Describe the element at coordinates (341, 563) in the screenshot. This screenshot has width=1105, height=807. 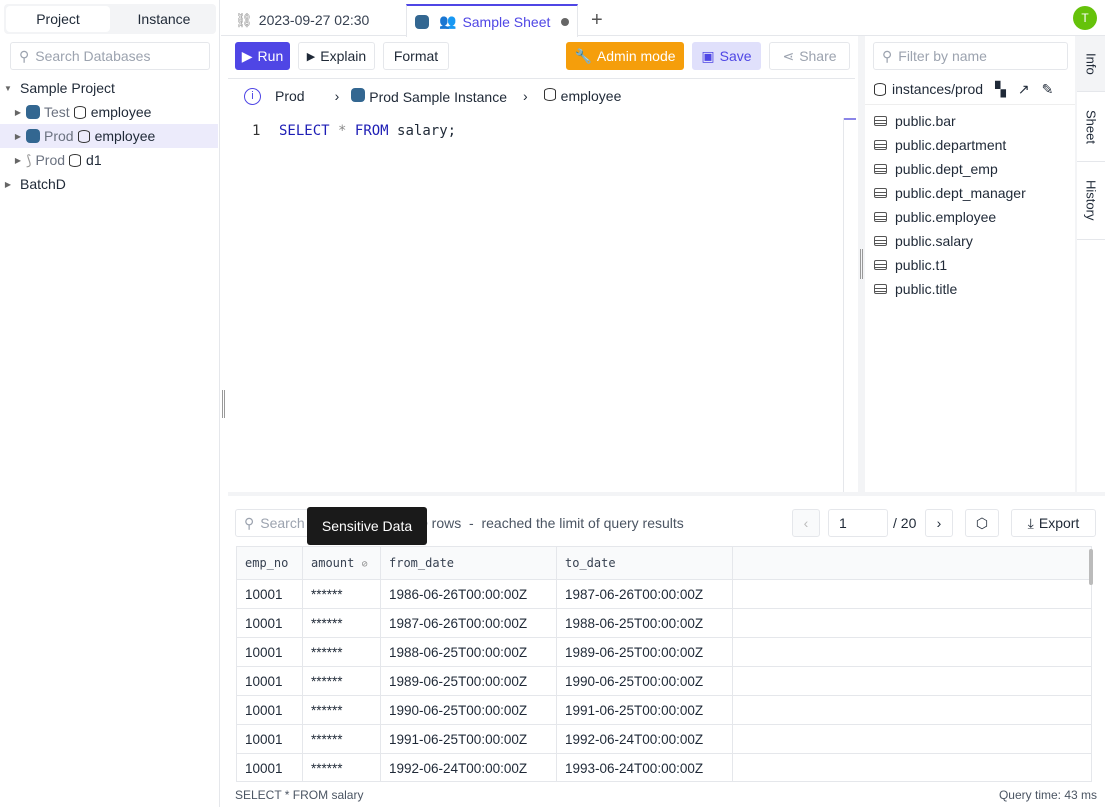
I see `column-header: amount ⊘` at that location.